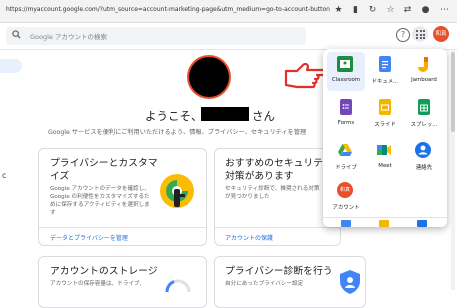 Image resolution: width=457 pixels, height=308 pixels. Describe the element at coordinates (424, 80) in the screenshot. I see `app-label: Jamboard` at that location.